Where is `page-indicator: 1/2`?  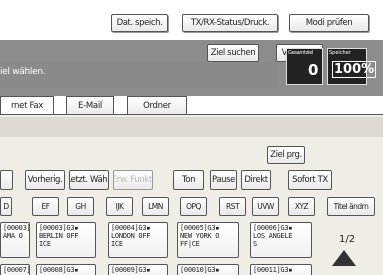
page-indicator: 1/2 is located at coordinates (347, 239).